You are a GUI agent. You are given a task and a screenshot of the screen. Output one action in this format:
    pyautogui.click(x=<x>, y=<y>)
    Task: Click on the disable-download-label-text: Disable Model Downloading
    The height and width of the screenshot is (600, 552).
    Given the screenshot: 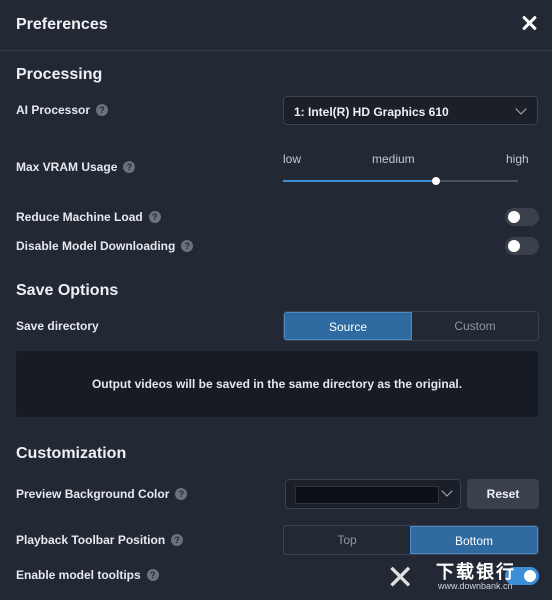 What is the action you would take?
    pyautogui.click(x=96, y=246)
    